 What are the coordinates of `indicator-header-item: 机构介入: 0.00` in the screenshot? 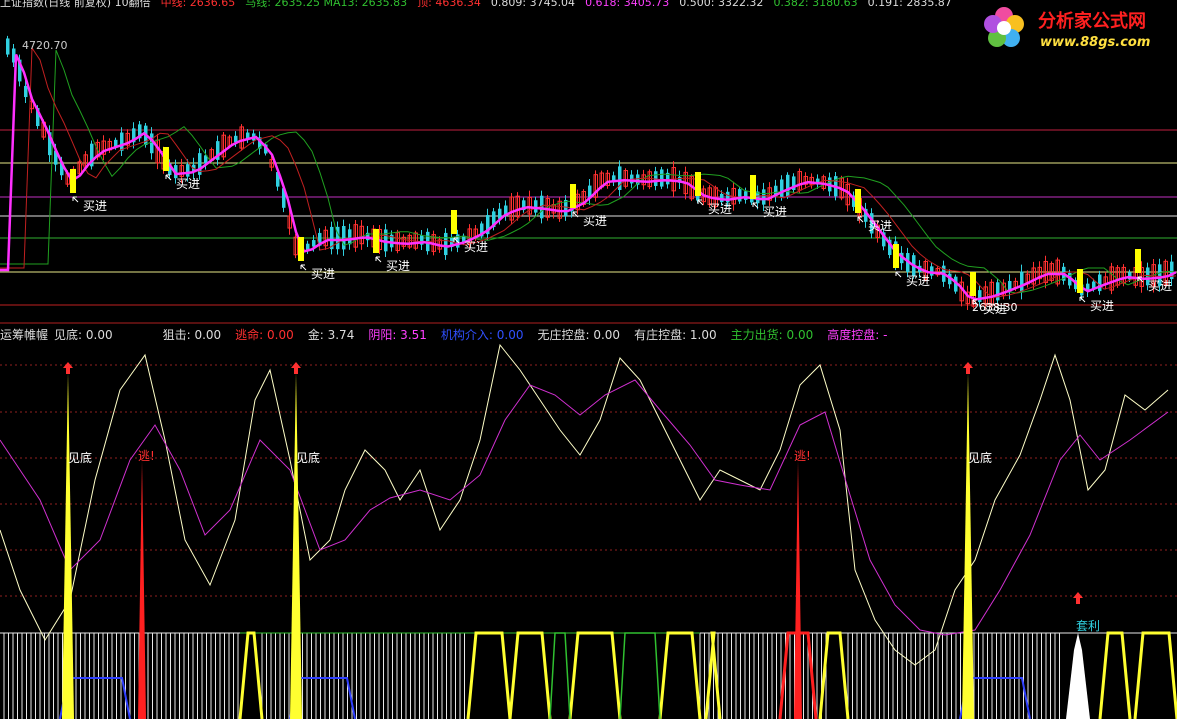 It's located at (482, 335).